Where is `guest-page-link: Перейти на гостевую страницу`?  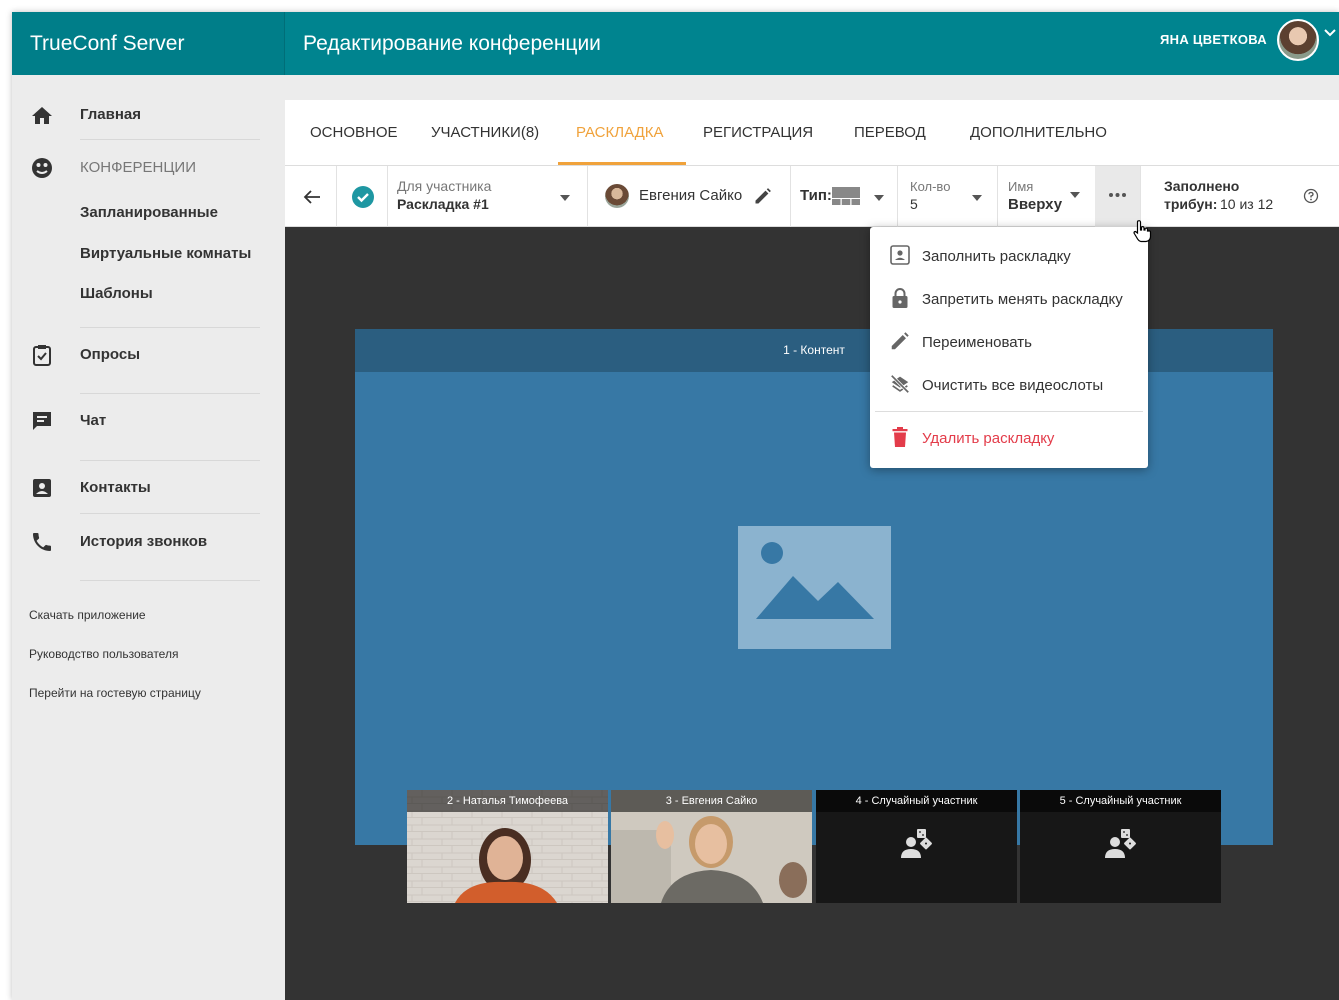 guest-page-link: Перейти на гостевую страницу is located at coordinates (115, 693).